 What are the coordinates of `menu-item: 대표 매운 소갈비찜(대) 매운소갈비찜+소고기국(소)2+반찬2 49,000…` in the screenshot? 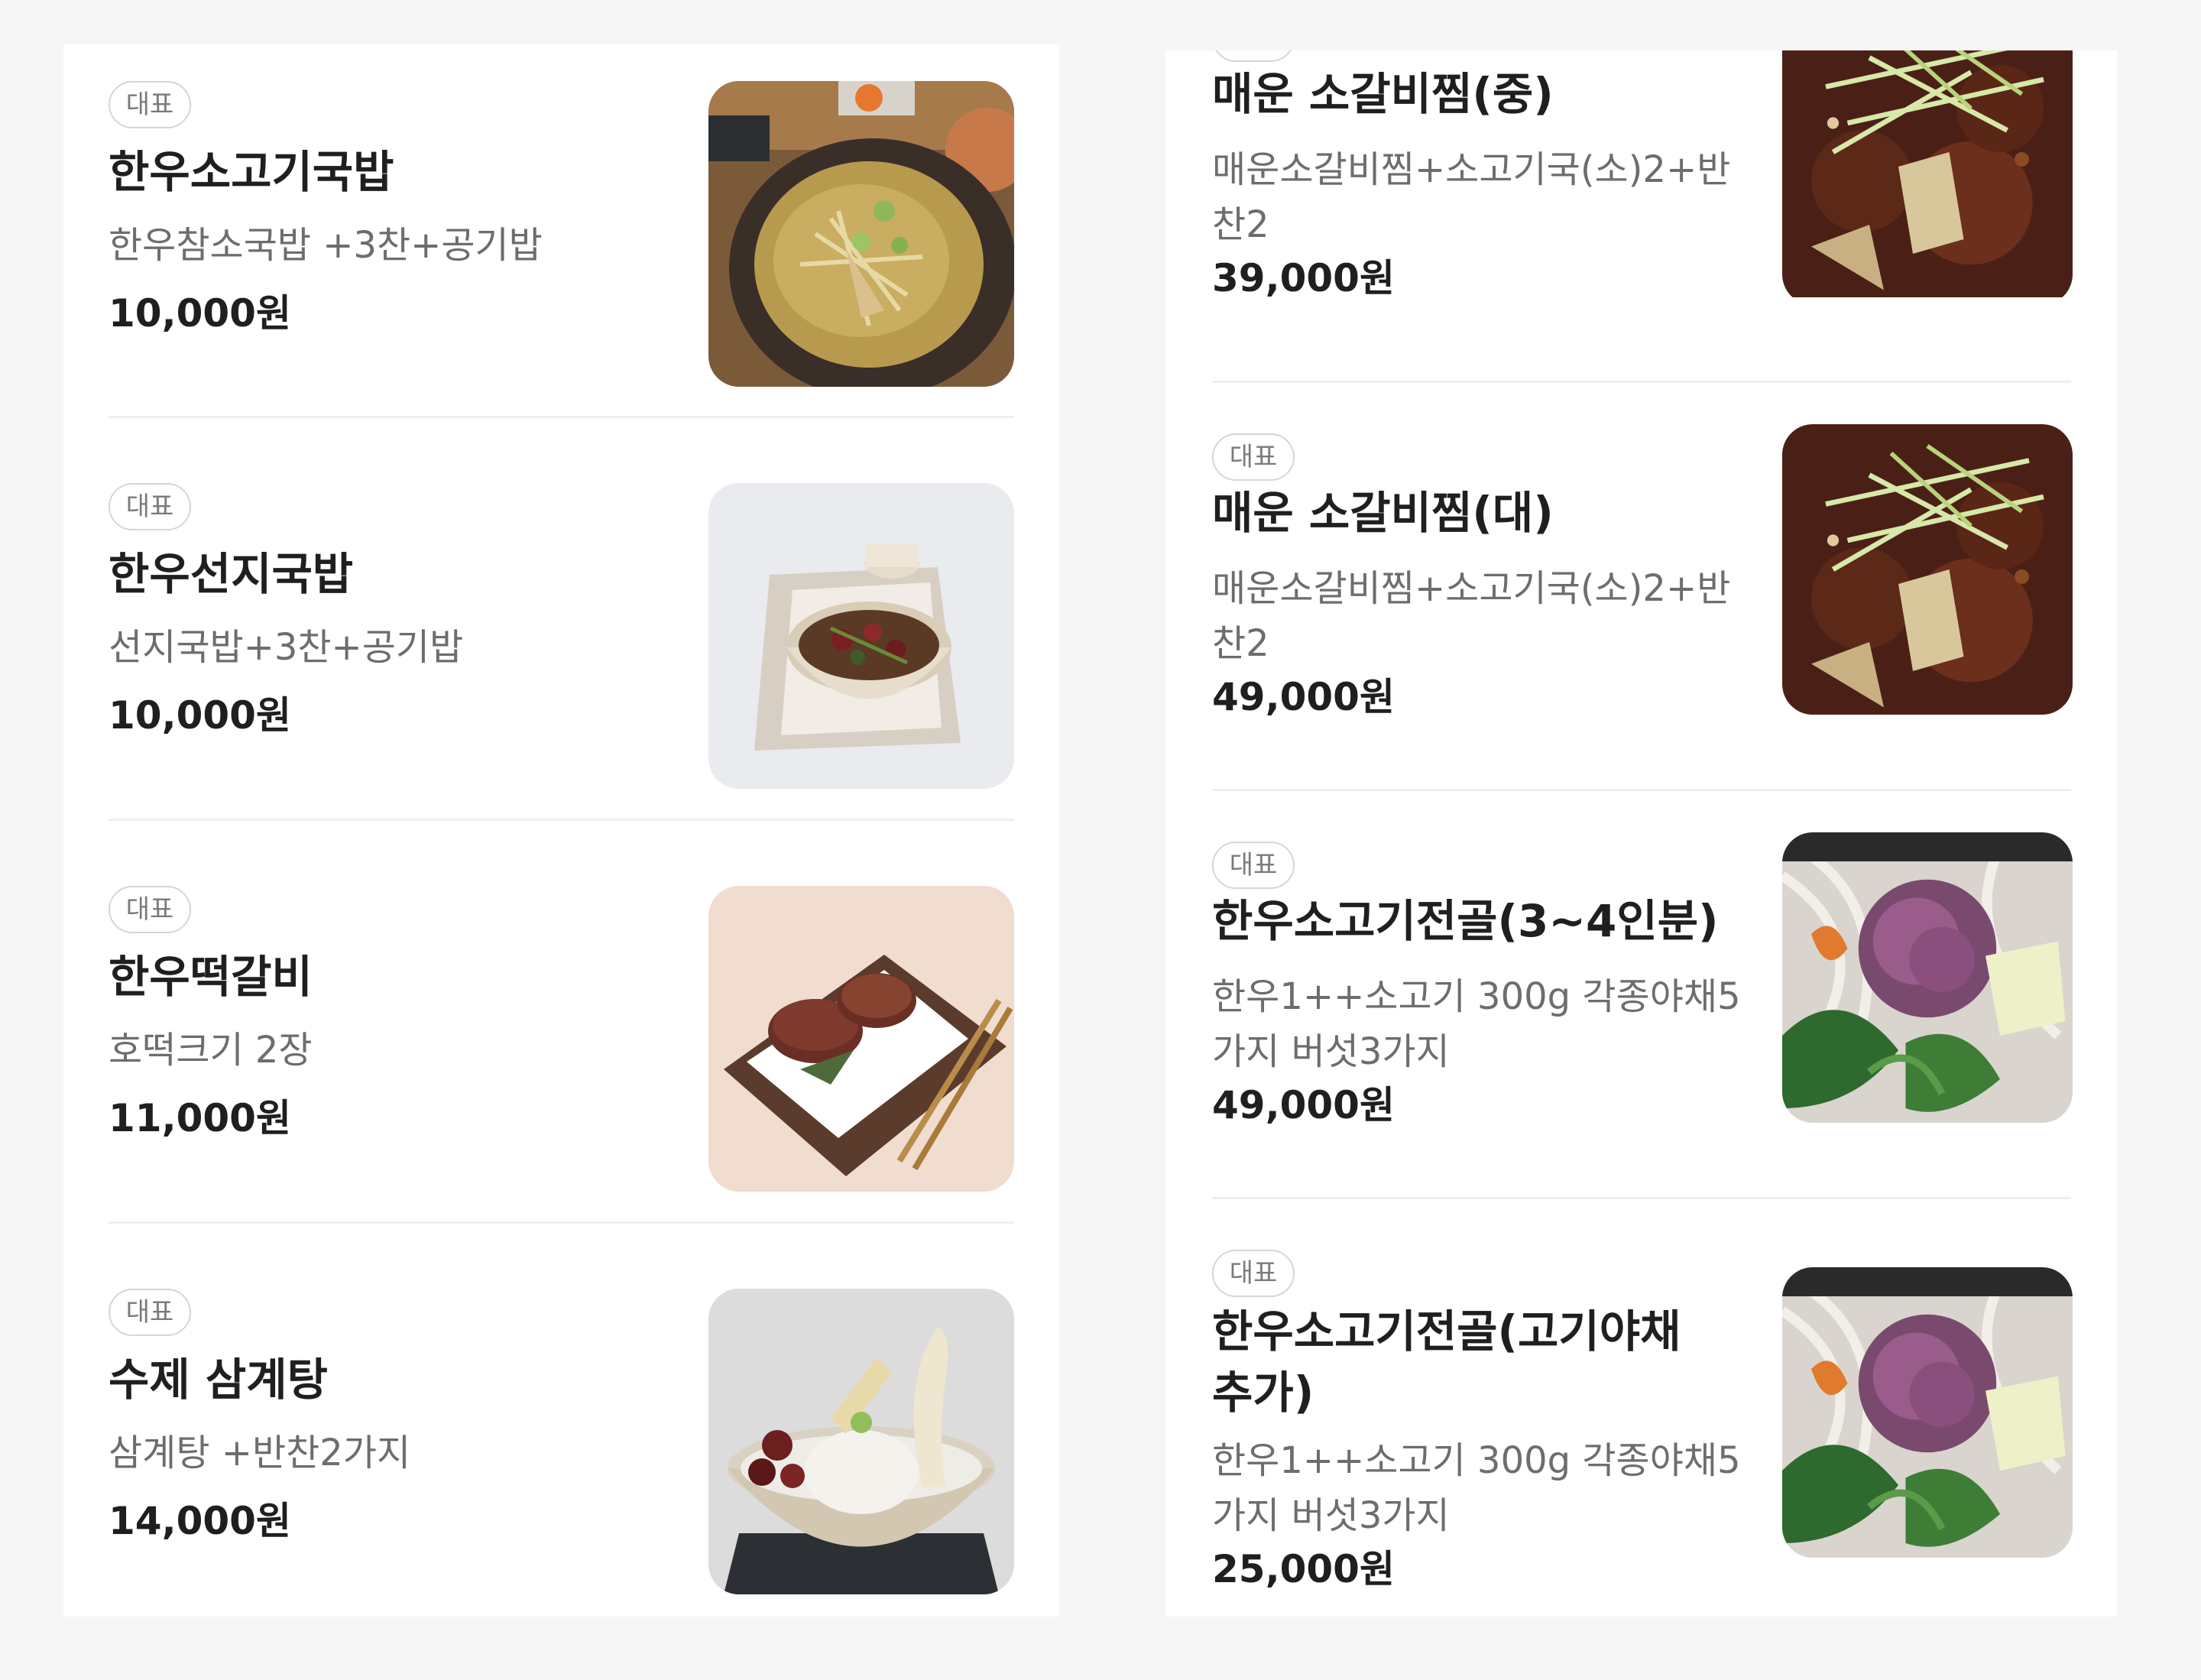 It's located at (1642, 593).